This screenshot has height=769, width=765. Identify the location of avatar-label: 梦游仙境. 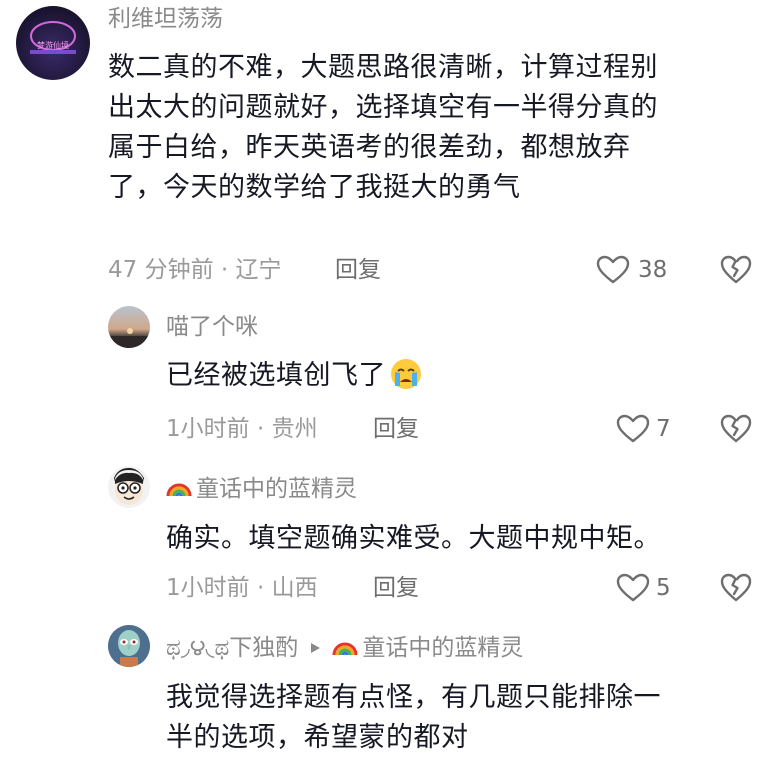
(53, 45).